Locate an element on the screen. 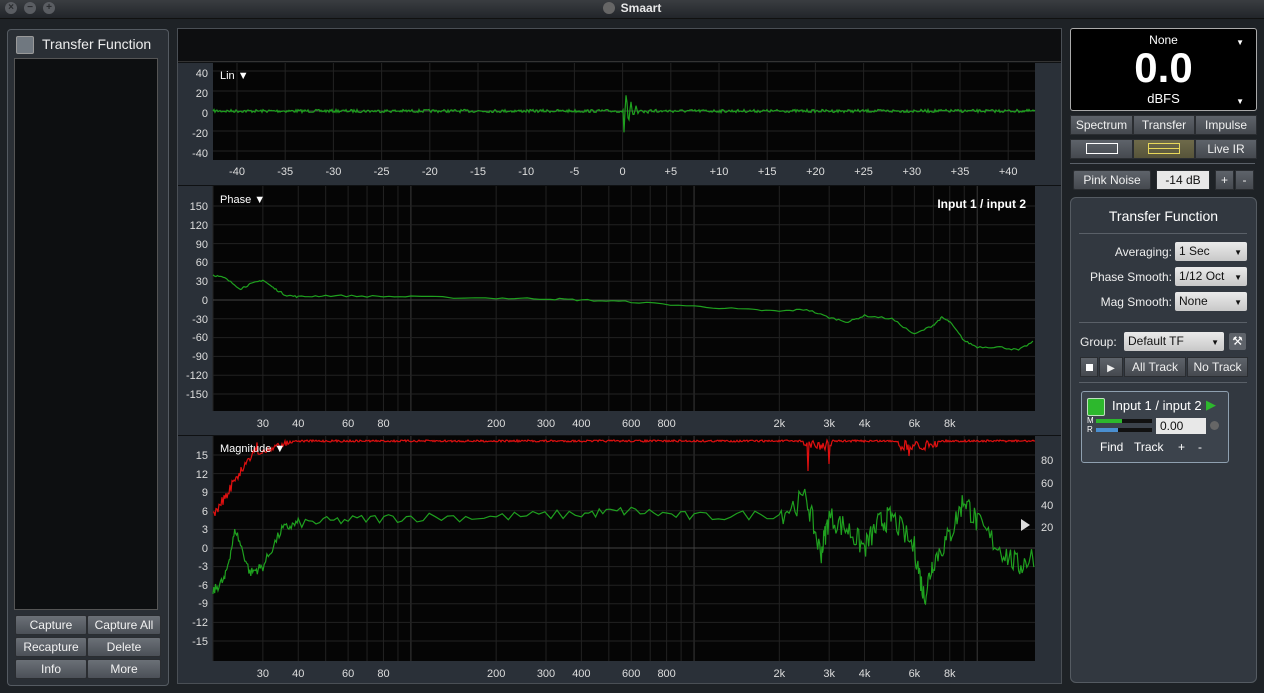  magnitude-x-tick: 400 is located at coordinates (581, 674).